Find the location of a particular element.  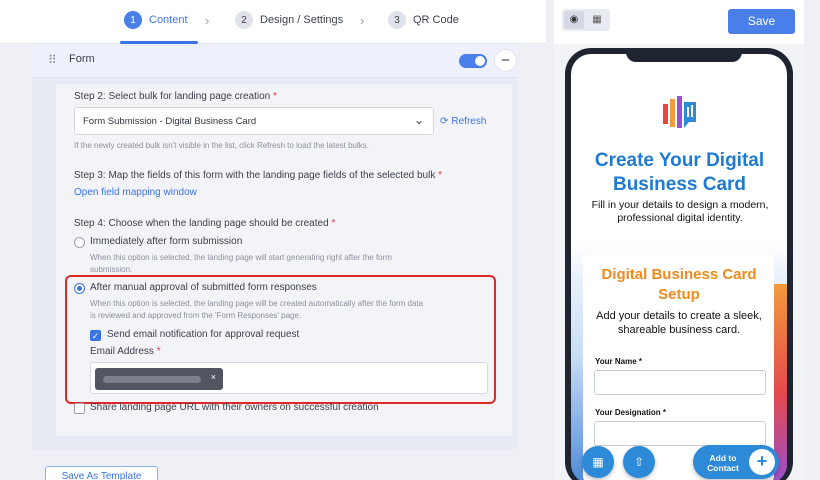

step-design-settings: 2 Design / Settings is located at coordinates (289, 20).